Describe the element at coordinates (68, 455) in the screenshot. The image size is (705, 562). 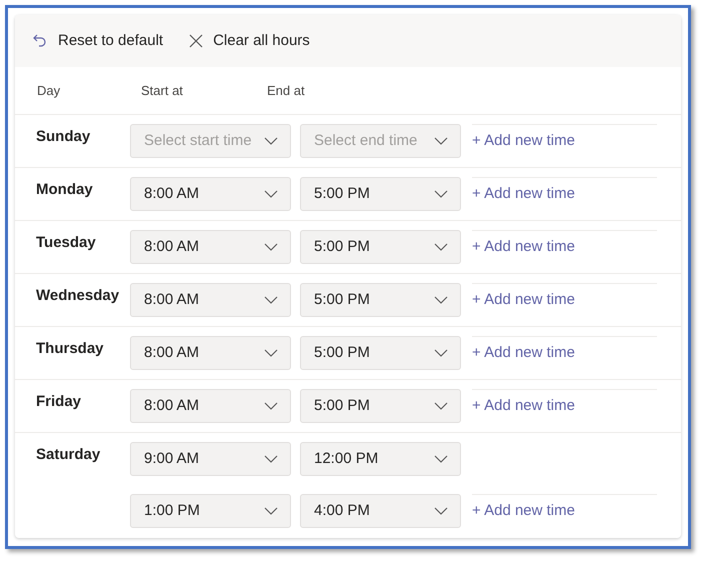
I see `day-label: Saturday` at that location.